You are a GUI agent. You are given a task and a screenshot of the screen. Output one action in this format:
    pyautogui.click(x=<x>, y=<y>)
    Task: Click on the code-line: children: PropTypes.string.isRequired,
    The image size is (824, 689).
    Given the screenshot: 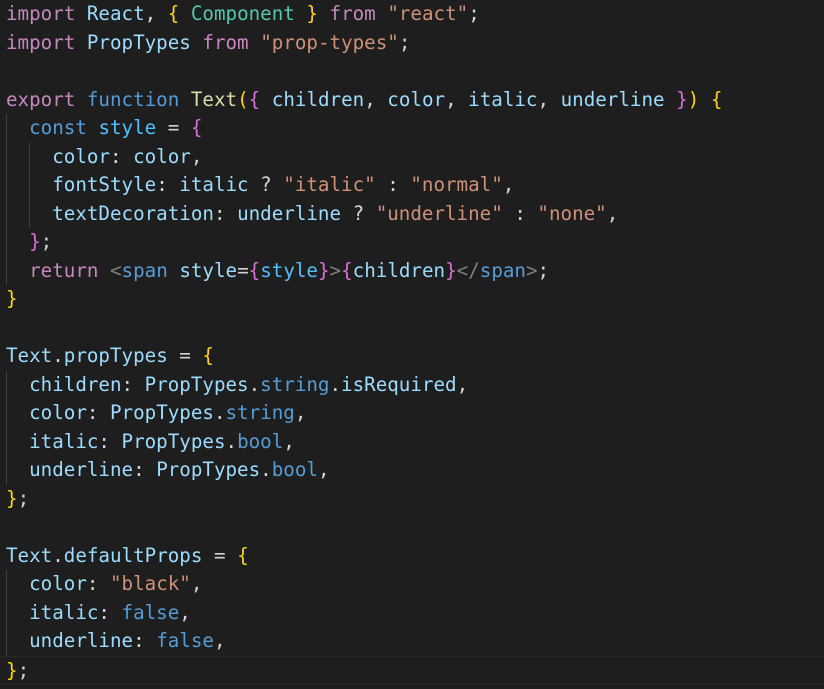 What is the action you would take?
    pyautogui.click(x=412, y=384)
    